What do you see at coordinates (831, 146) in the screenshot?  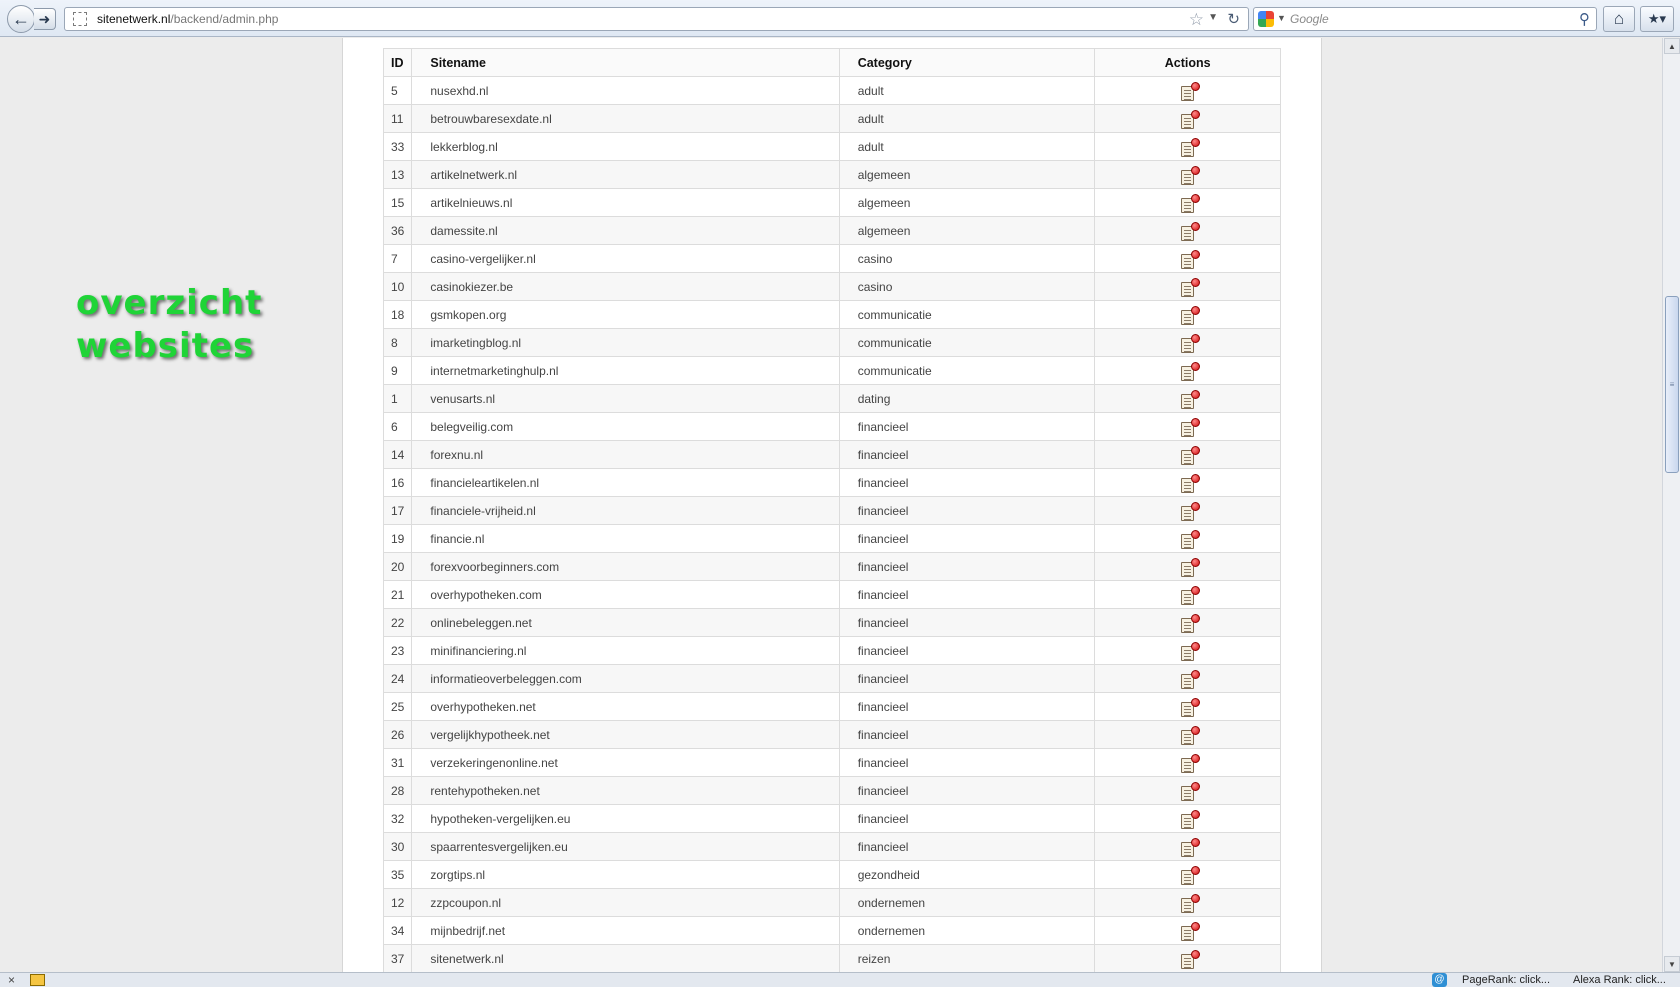 I see `table-row: 33 lekkerblog.nl adult` at bounding box center [831, 146].